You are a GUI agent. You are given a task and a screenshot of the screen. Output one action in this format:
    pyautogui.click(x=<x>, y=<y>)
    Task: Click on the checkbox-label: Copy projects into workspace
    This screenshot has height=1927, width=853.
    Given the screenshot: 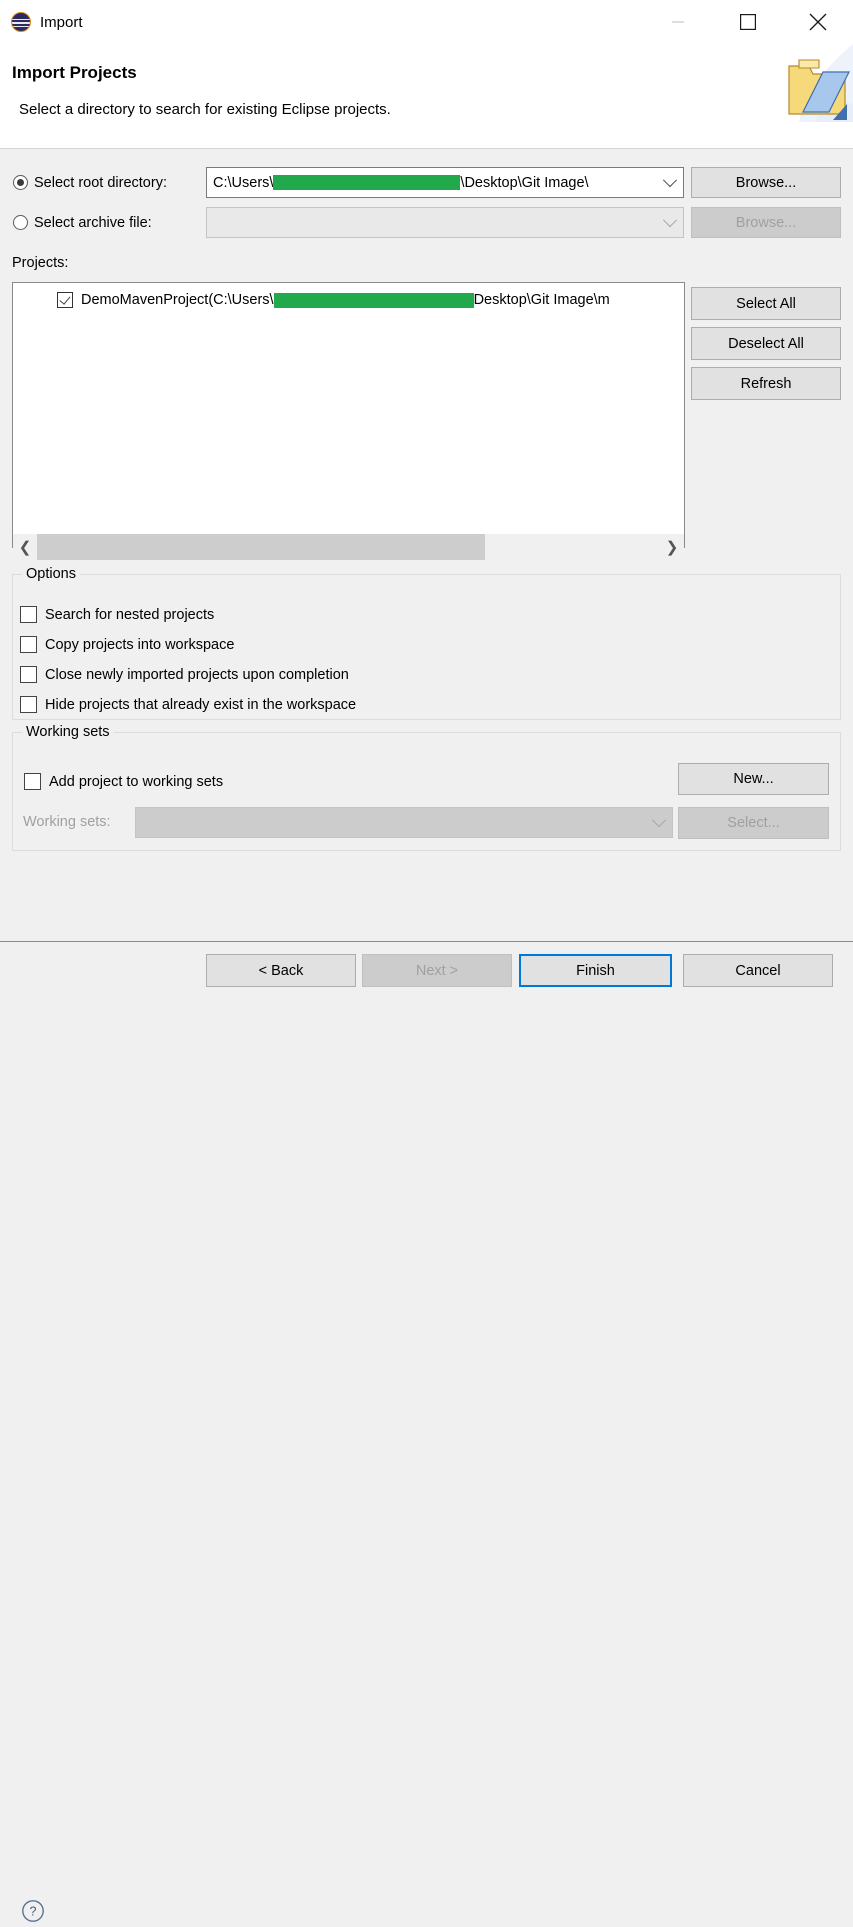 What is the action you would take?
    pyautogui.click(x=140, y=644)
    